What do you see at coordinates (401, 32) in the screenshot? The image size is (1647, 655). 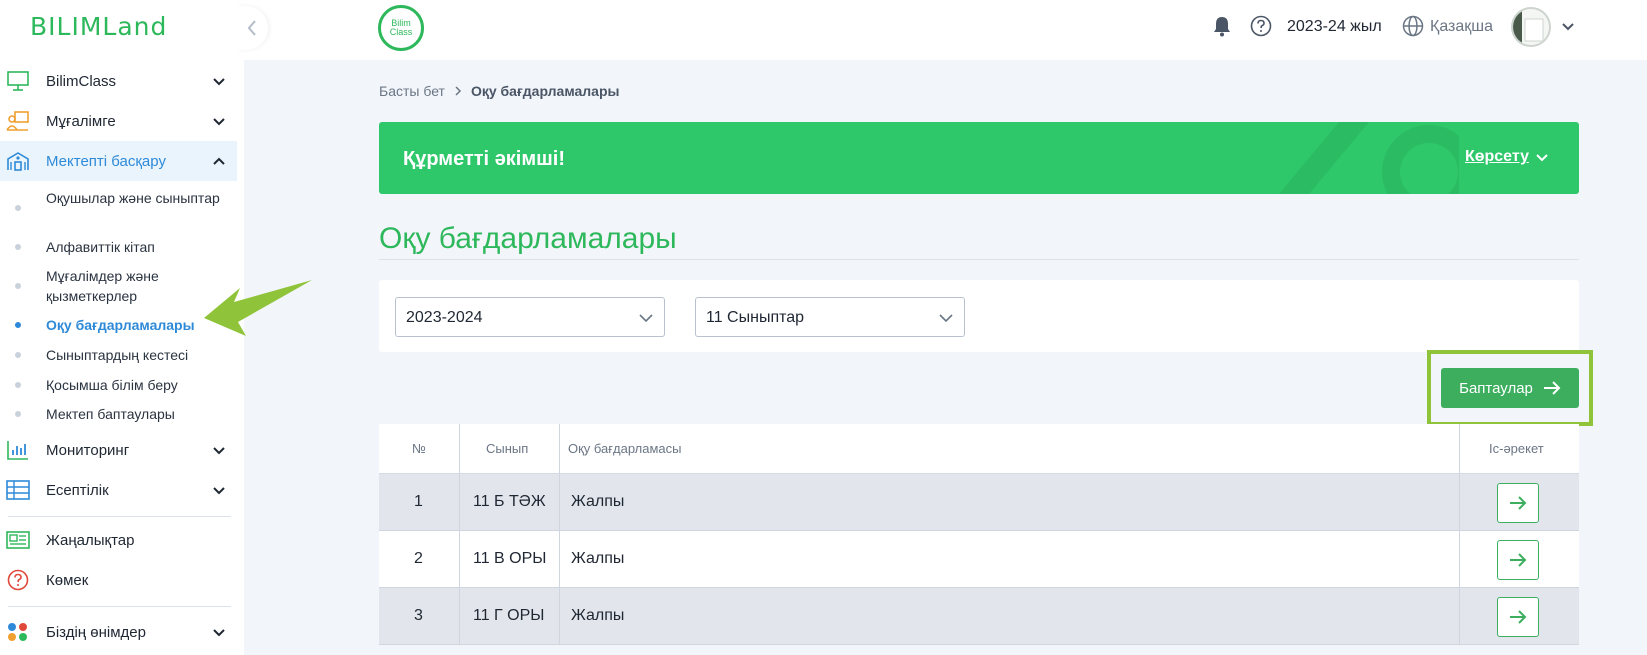 I see `logo-text-line2: Class` at bounding box center [401, 32].